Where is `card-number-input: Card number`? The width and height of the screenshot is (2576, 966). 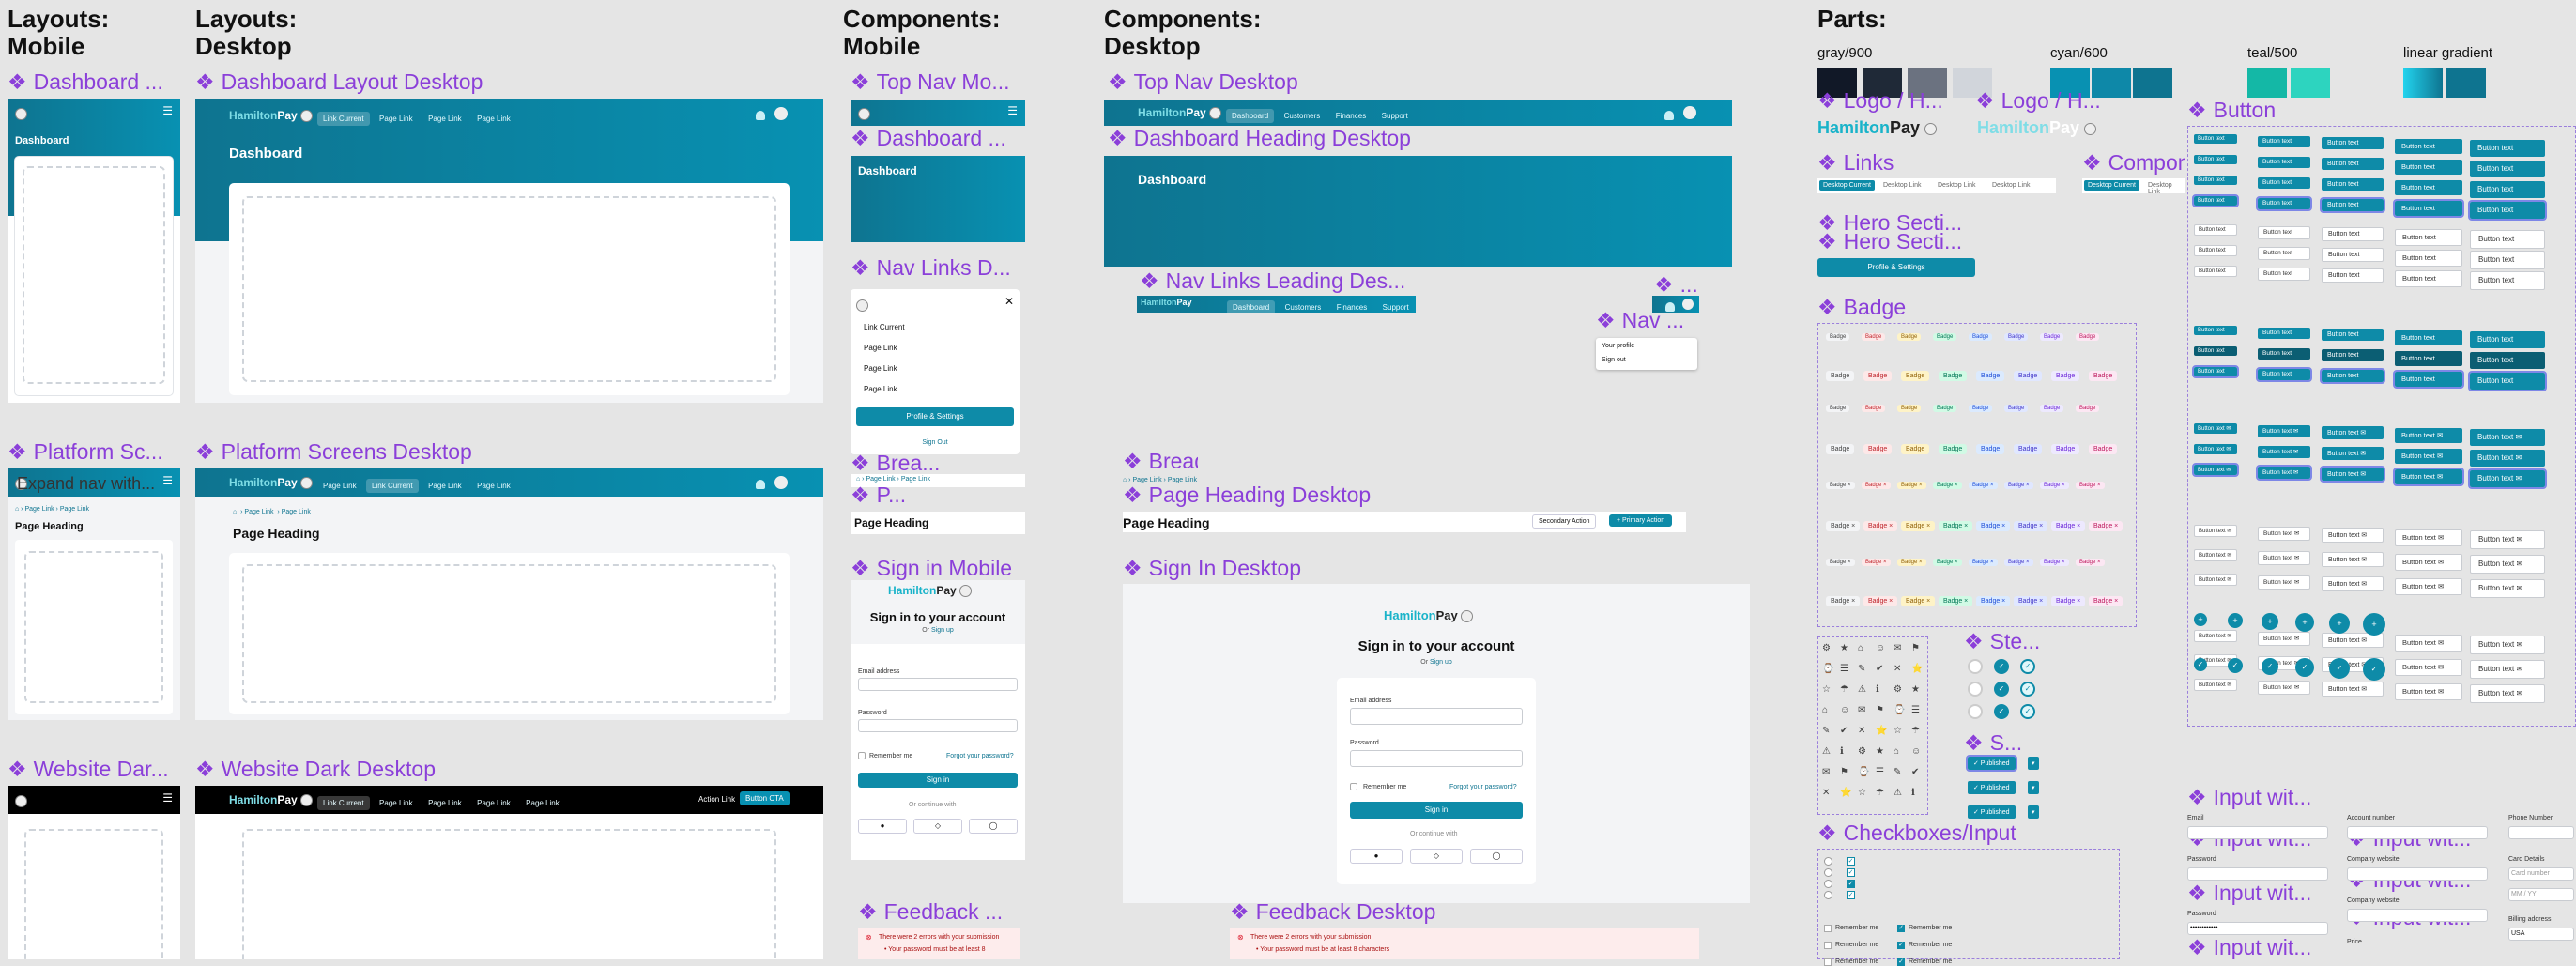
card-number-input: Card number is located at coordinates (2541, 874).